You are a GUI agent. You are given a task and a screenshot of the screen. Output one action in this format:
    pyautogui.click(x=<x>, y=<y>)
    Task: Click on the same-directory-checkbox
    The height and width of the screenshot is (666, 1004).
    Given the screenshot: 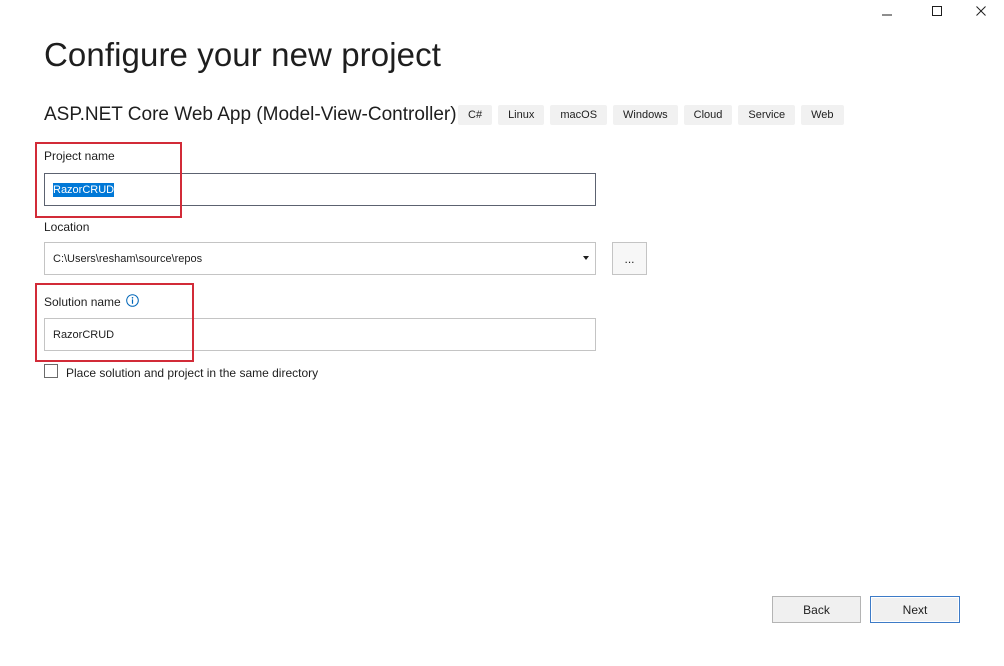 What is the action you would take?
    pyautogui.click(x=51, y=371)
    